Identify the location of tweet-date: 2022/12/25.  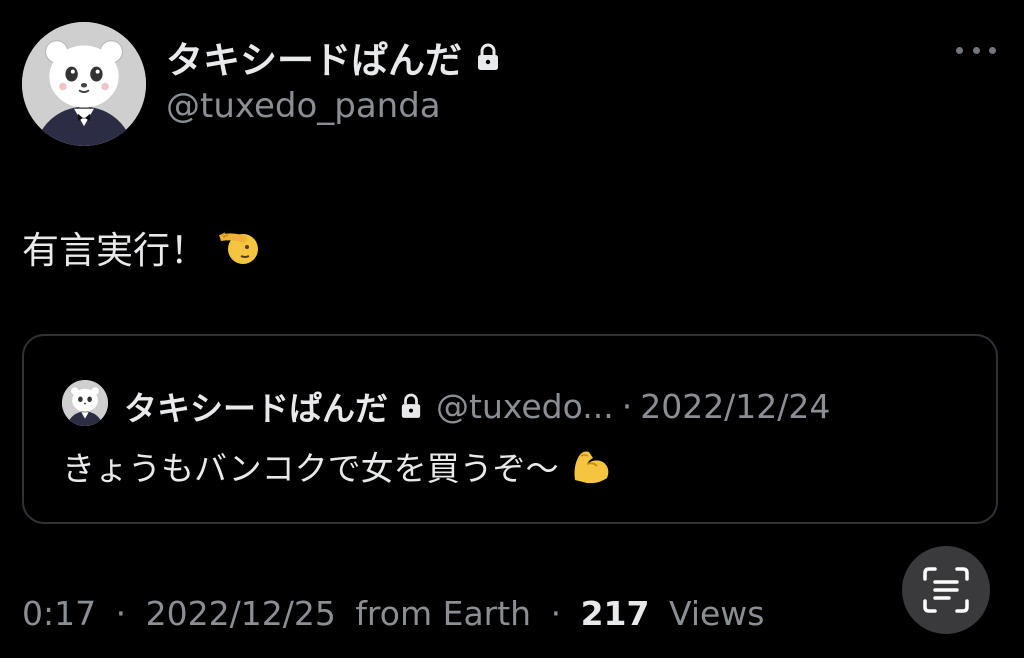
(241, 613).